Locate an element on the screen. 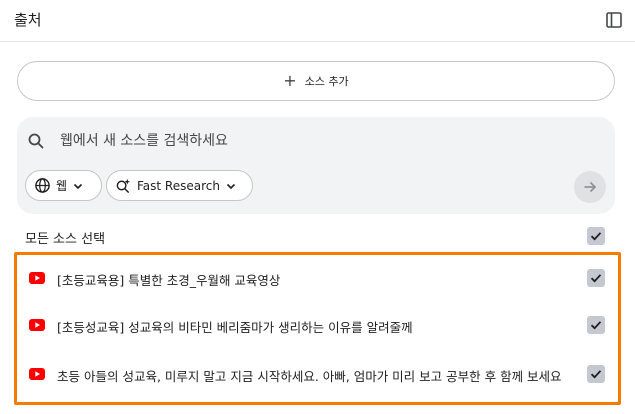  search-input is located at coordinates (320, 141).